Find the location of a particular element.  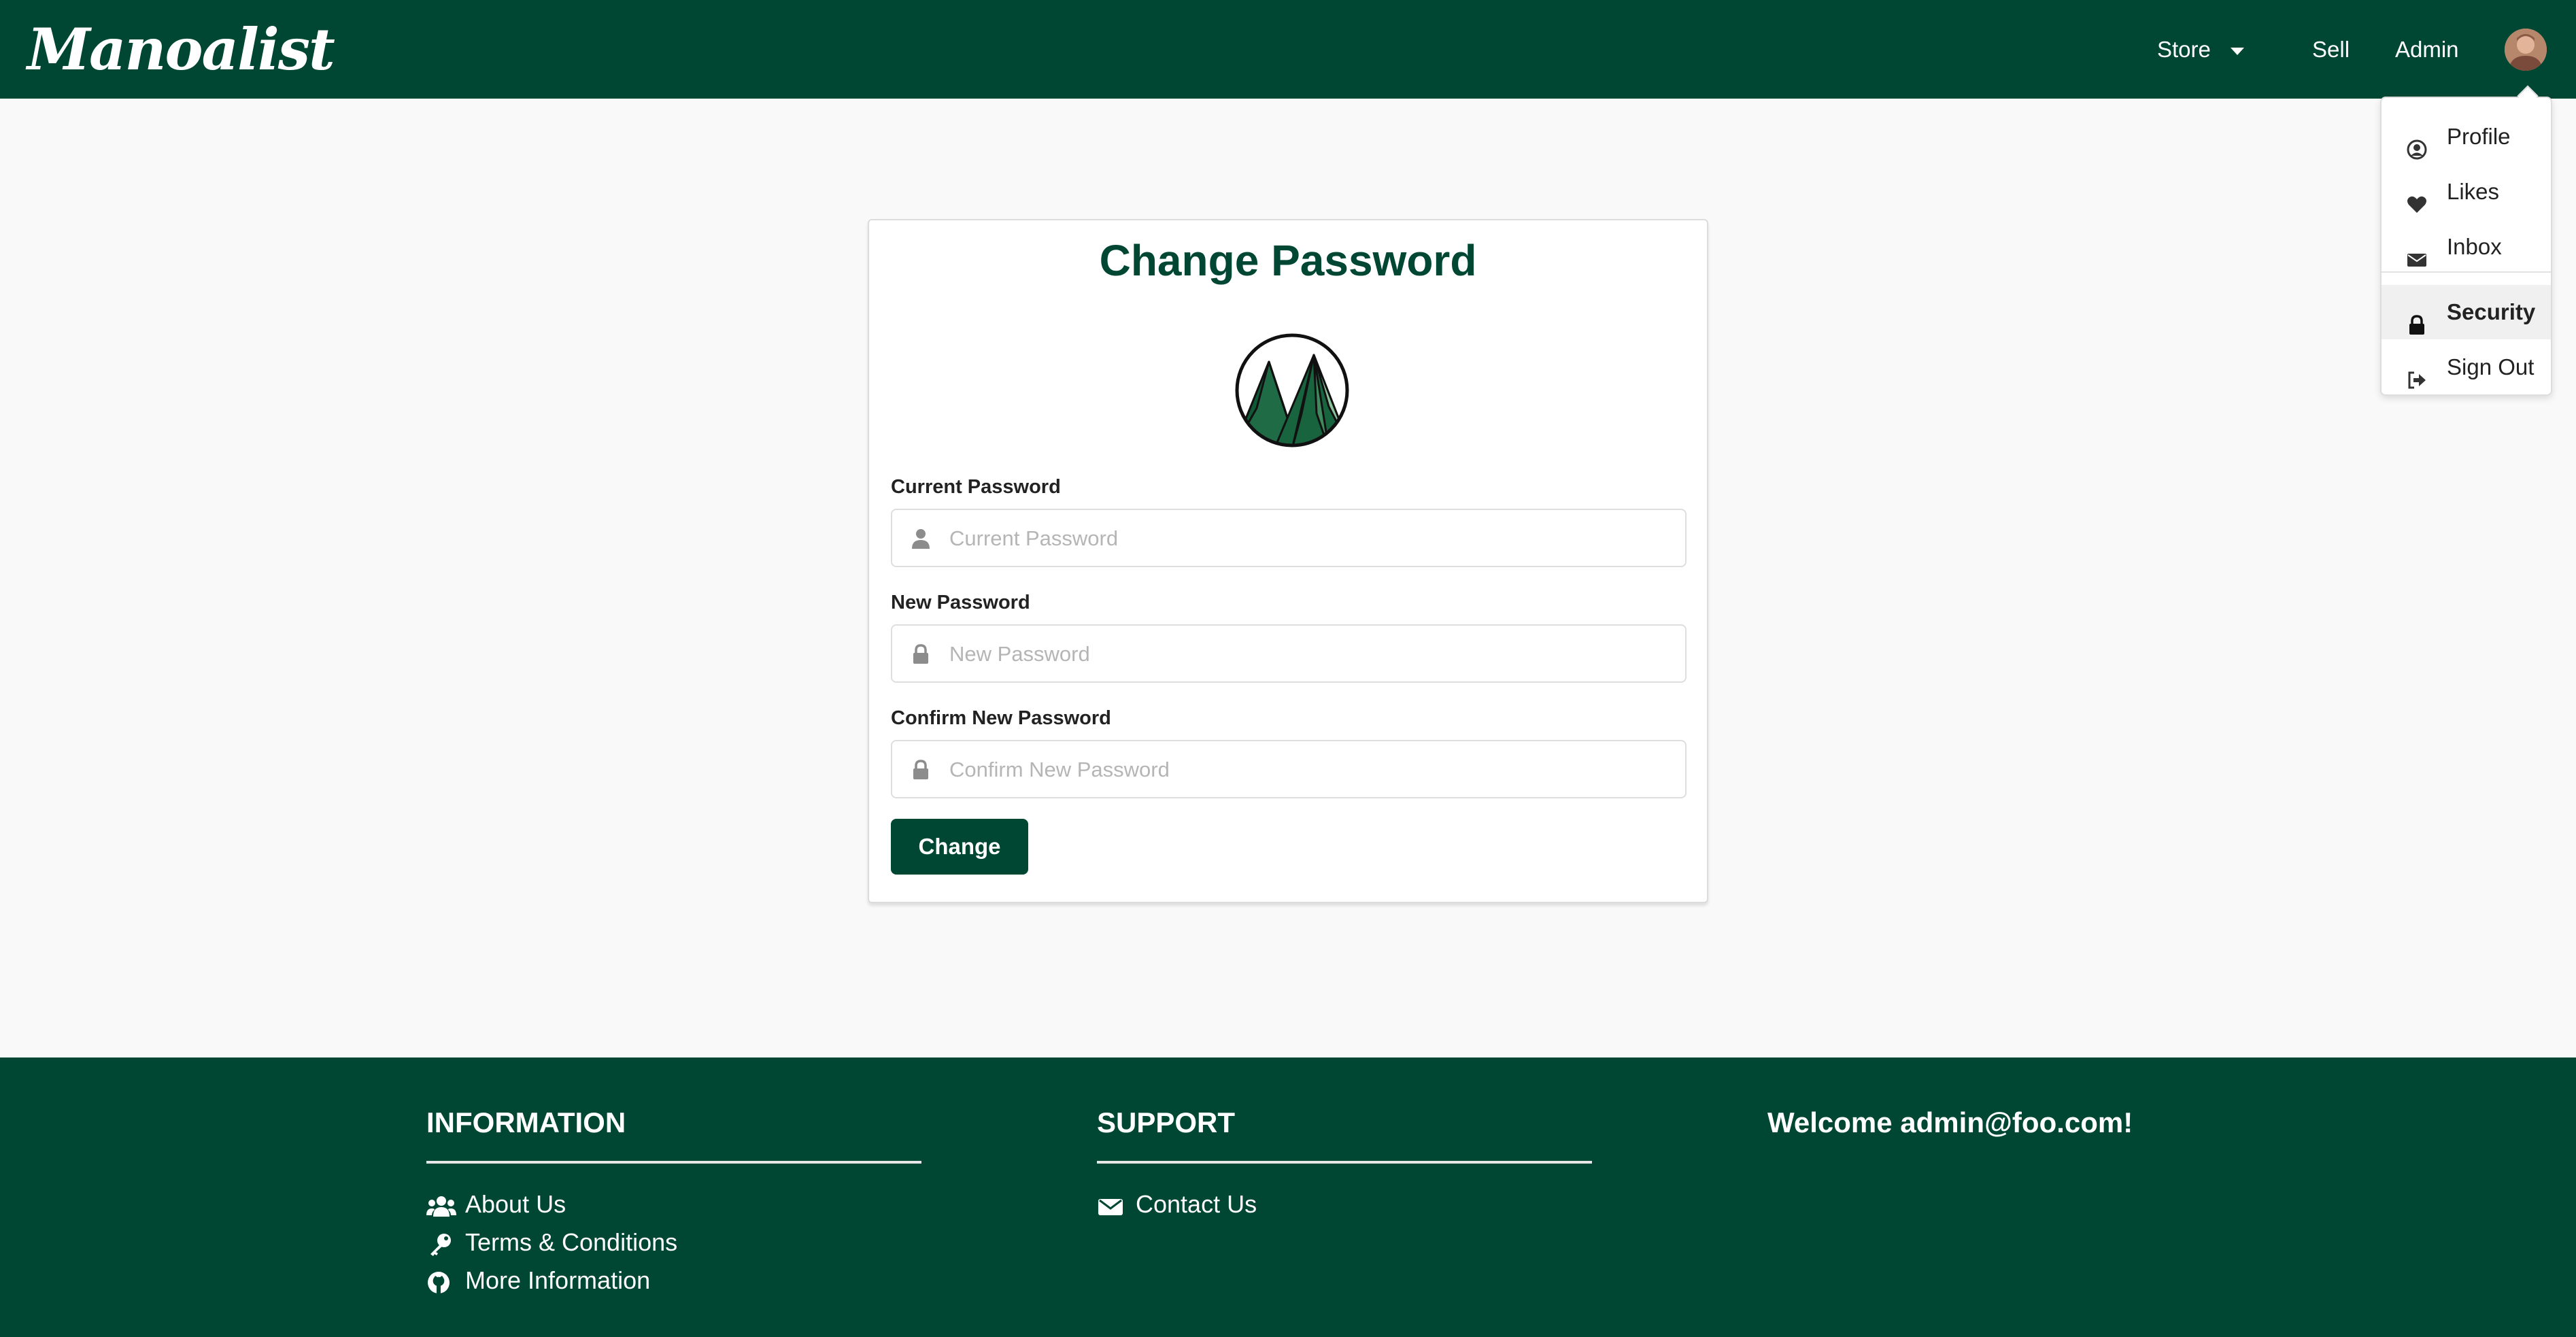

user-avatar is located at coordinates (2526, 50).